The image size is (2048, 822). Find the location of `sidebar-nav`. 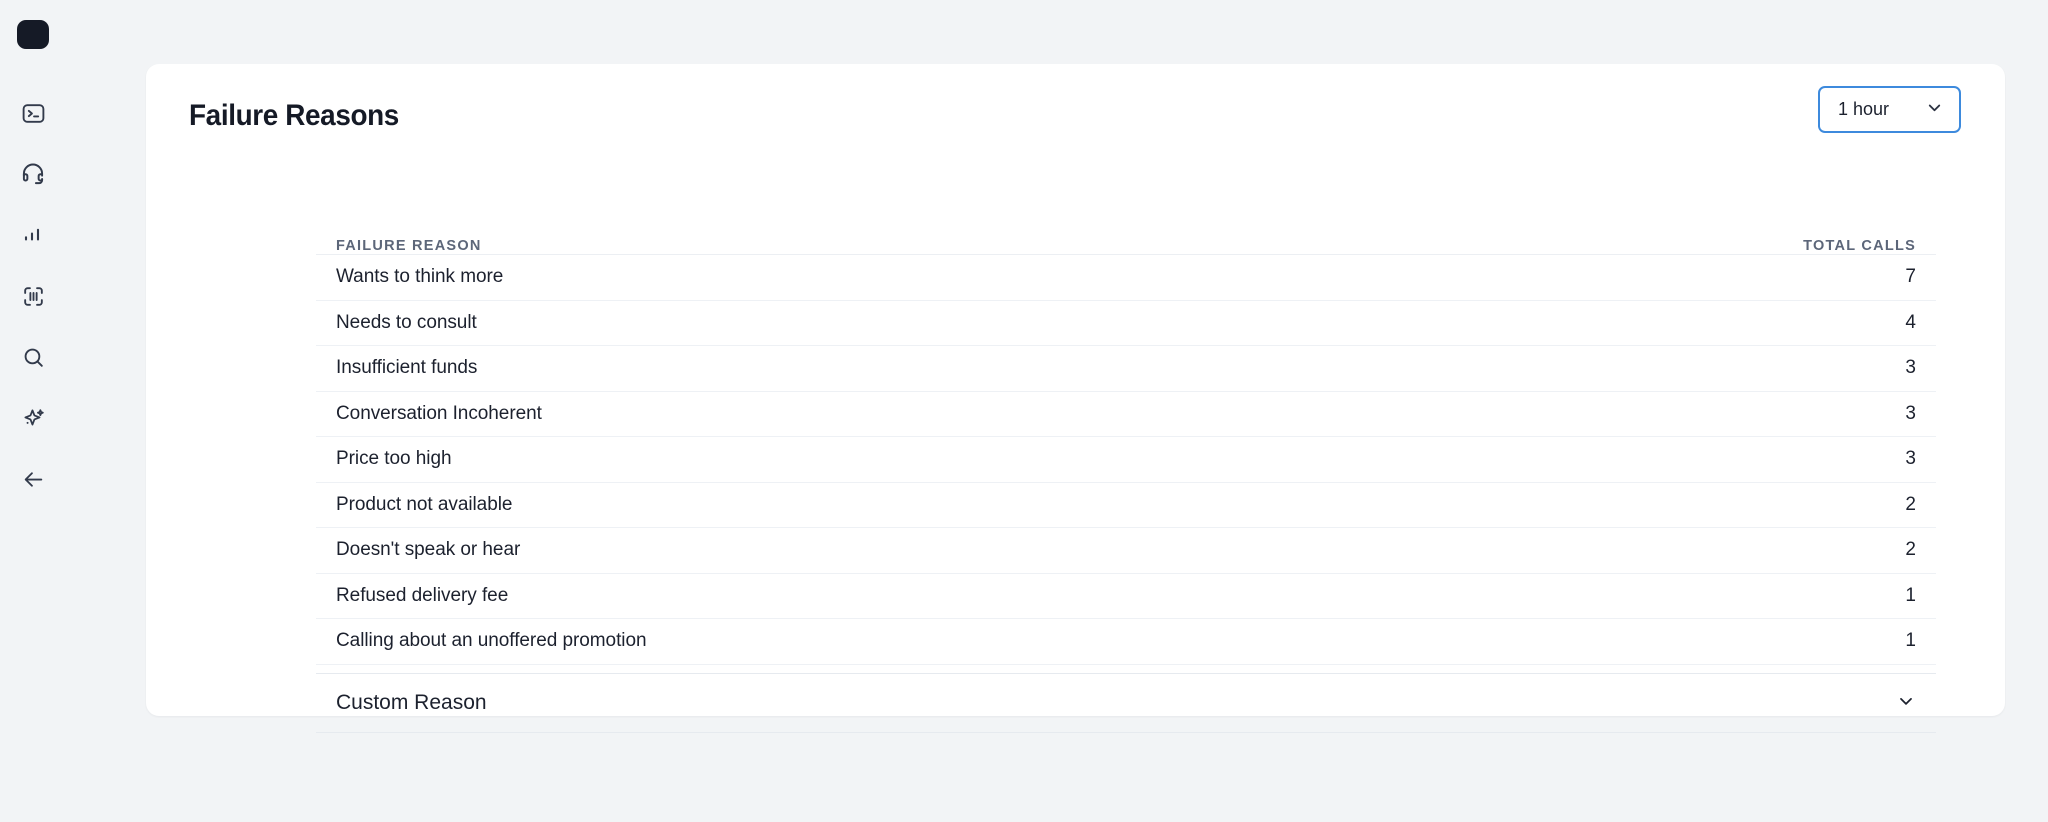

sidebar-nav is located at coordinates (33, 296).